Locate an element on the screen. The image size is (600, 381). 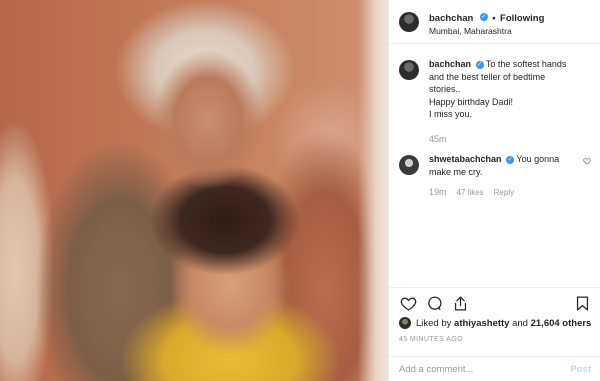
comment-likes: 47 likes is located at coordinates (470, 193).